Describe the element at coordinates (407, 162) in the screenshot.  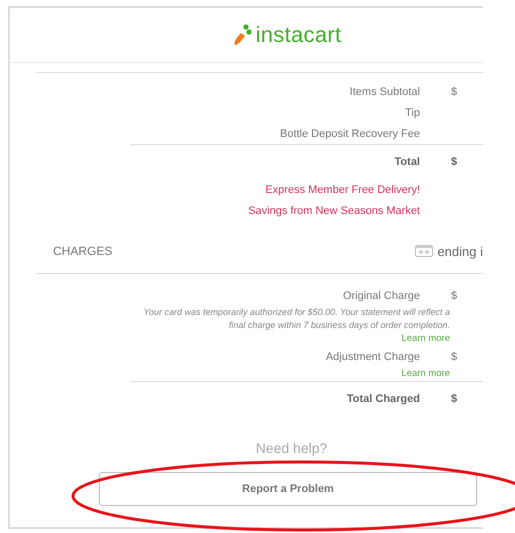
I see `total-label: Total` at that location.